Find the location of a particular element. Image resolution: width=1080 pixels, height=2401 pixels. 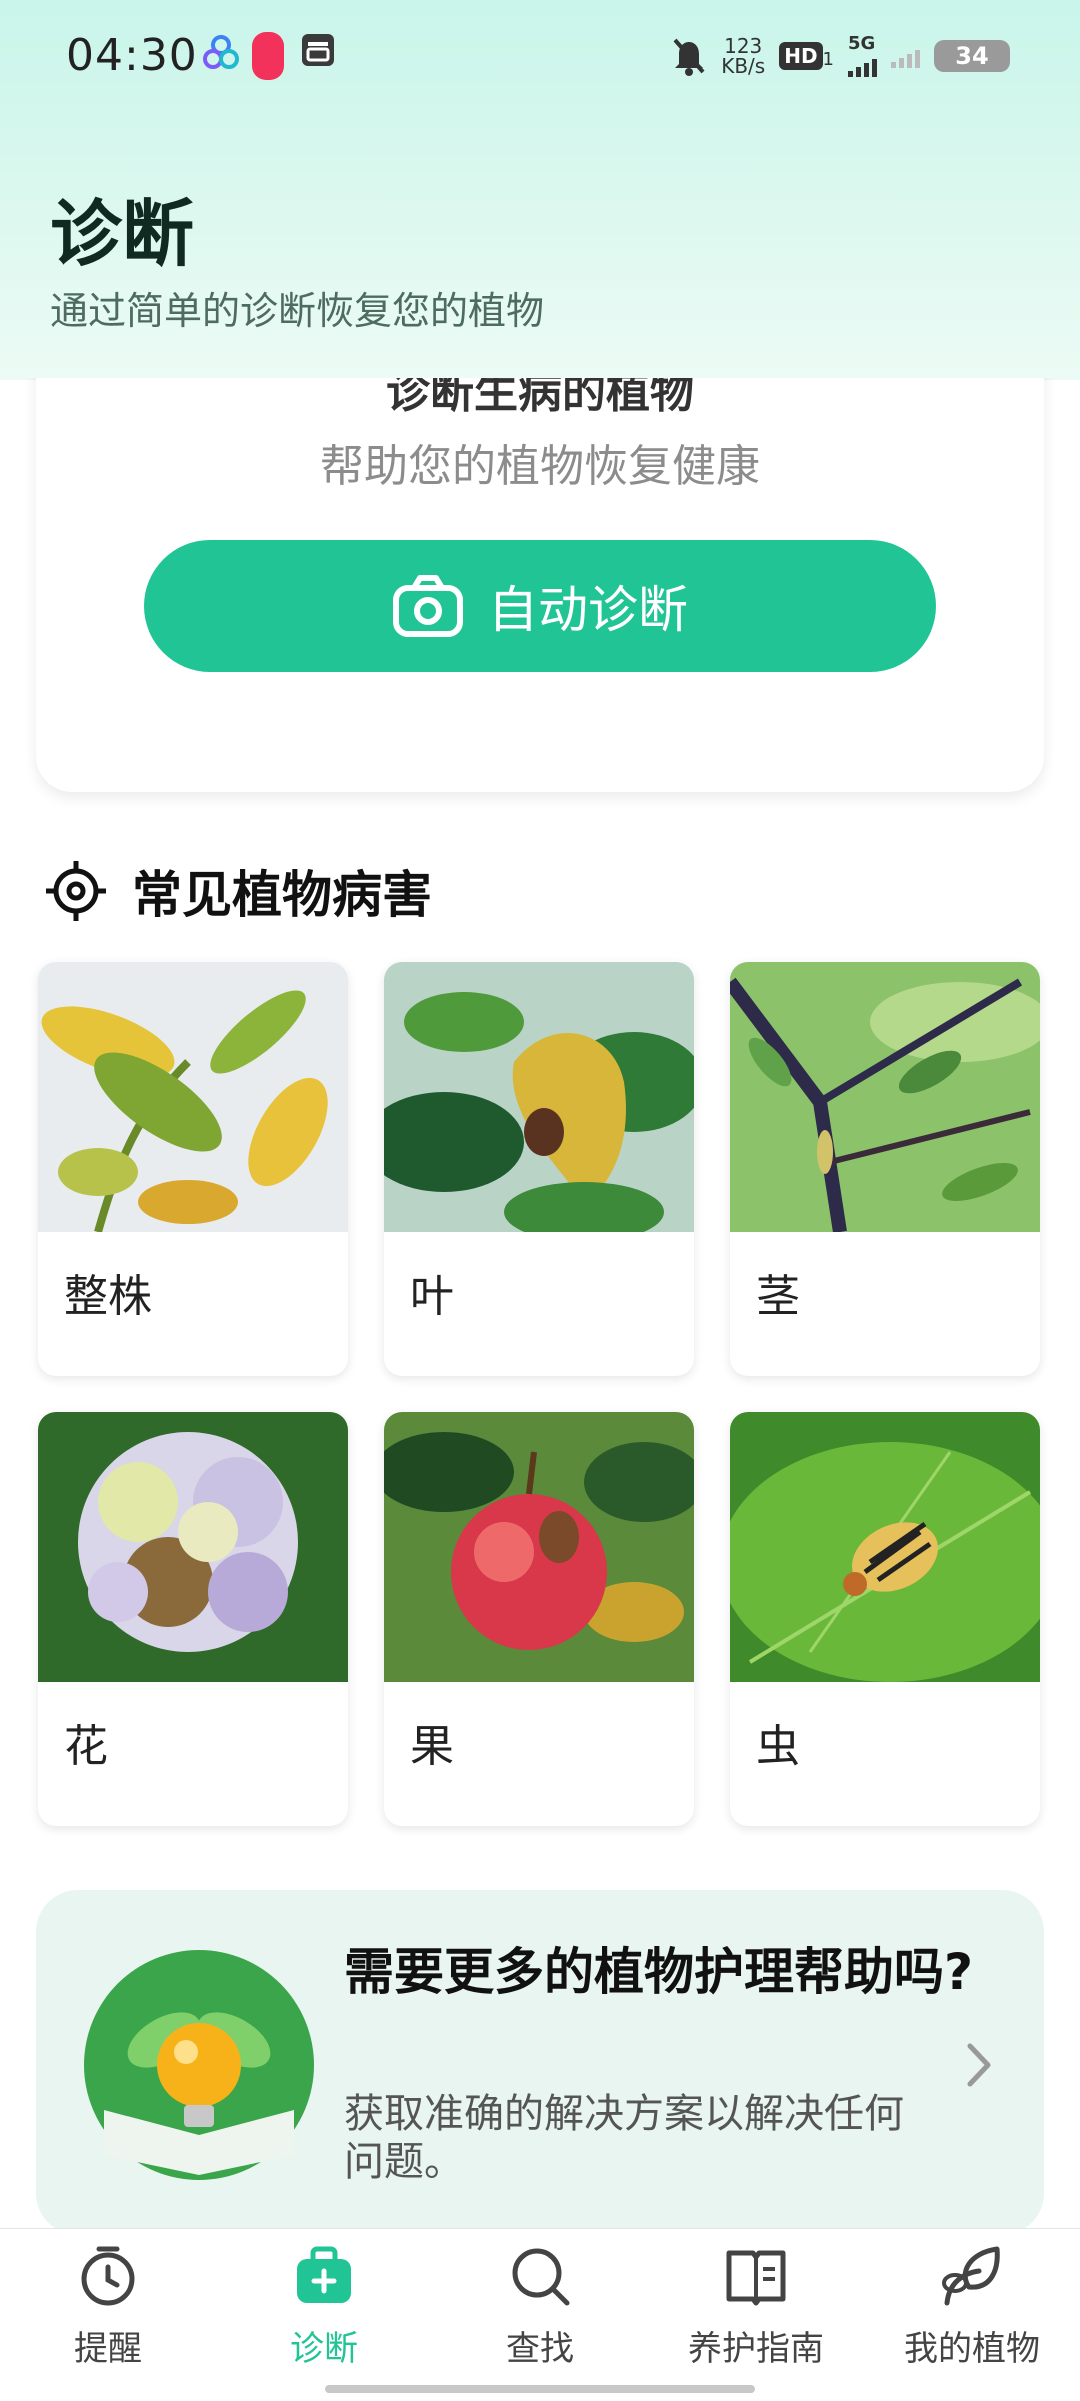

category-label: 叶 is located at coordinates (432, 1296).